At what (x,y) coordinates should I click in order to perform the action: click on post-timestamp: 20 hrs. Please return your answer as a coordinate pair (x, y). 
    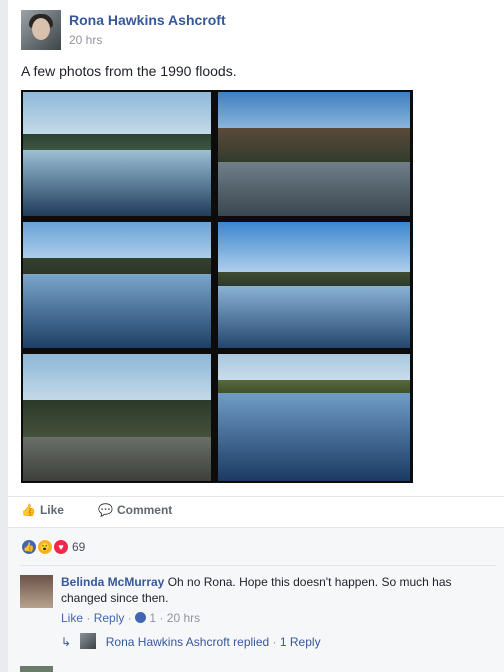
    Looking at the image, I should click on (85, 40).